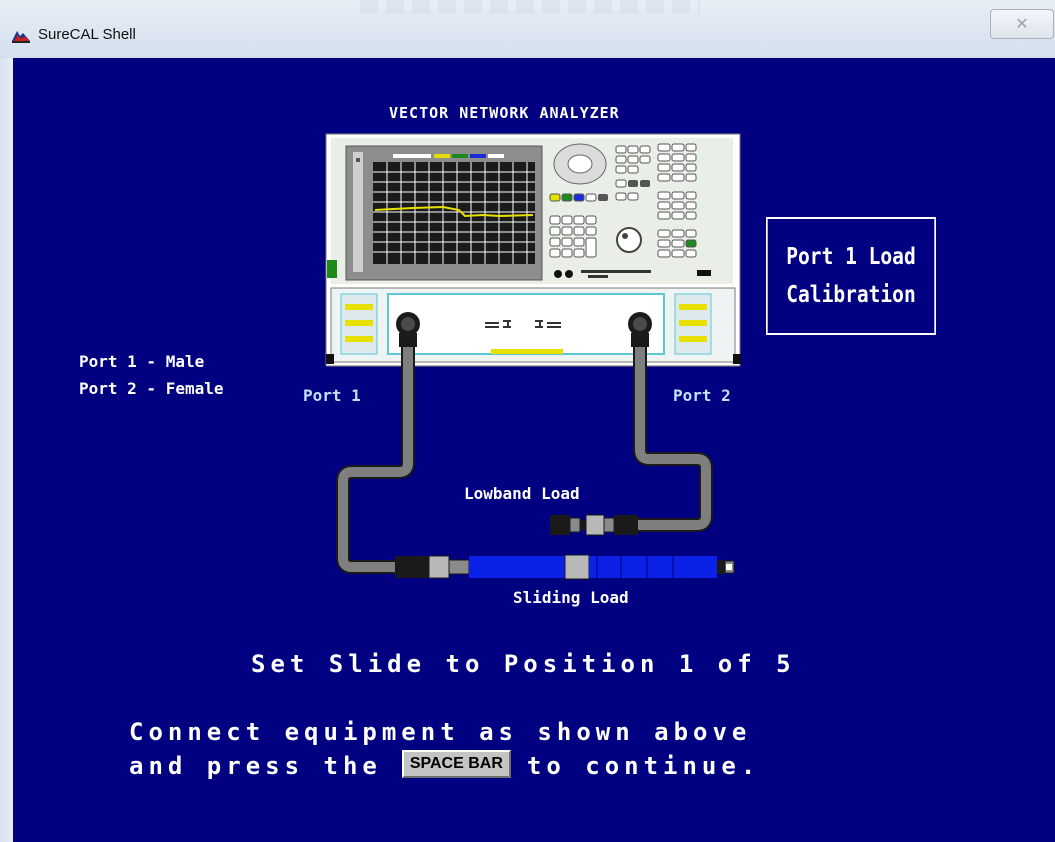  What do you see at coordinates (565, 567) in the screenshot?
I see `sliding-load-illustration` at bounding box center [565, 567].